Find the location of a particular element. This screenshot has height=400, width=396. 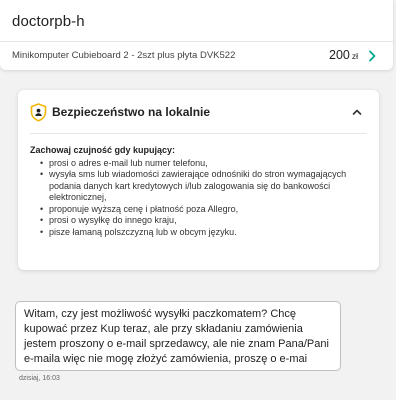

security-lead: Zachowaj czujność gdy kupujący: is located at coordinates (103, 150).